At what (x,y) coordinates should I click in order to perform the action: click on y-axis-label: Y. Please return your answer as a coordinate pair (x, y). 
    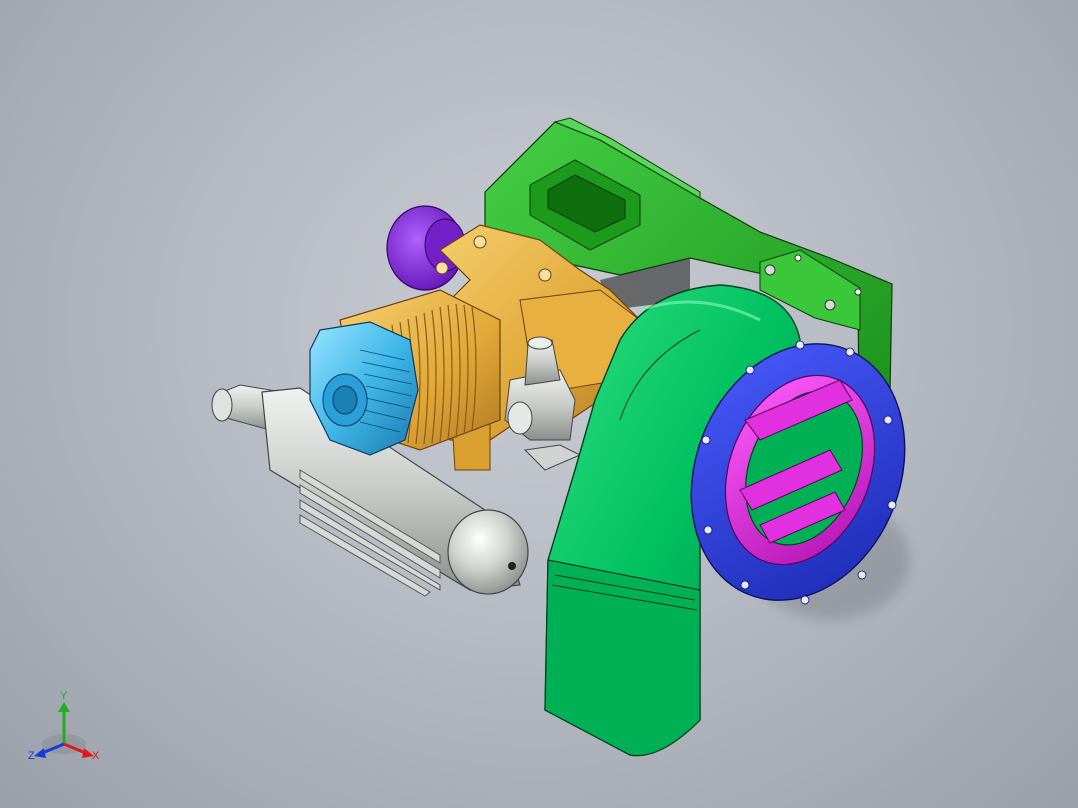
    Looking at the image, I should click on (64, 696).